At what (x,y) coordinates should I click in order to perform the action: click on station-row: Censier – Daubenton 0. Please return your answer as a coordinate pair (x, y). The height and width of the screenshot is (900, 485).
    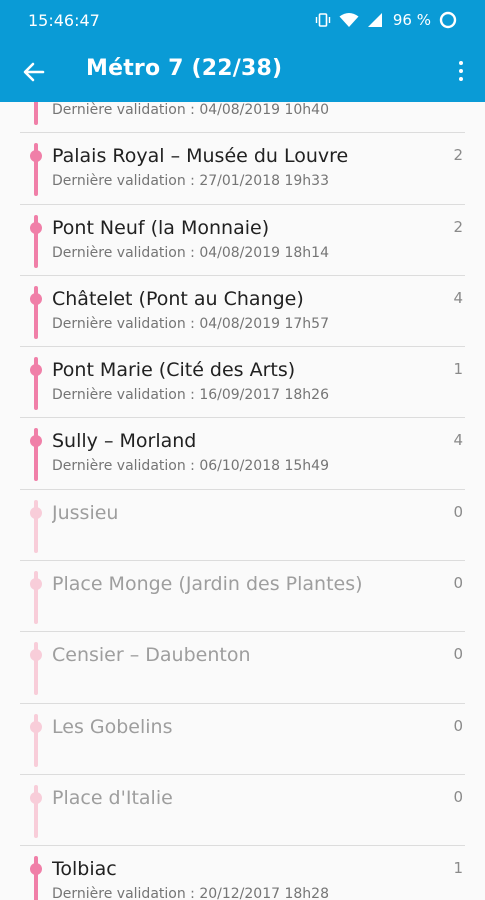
    Looking at the image, I should click on (242, 668).